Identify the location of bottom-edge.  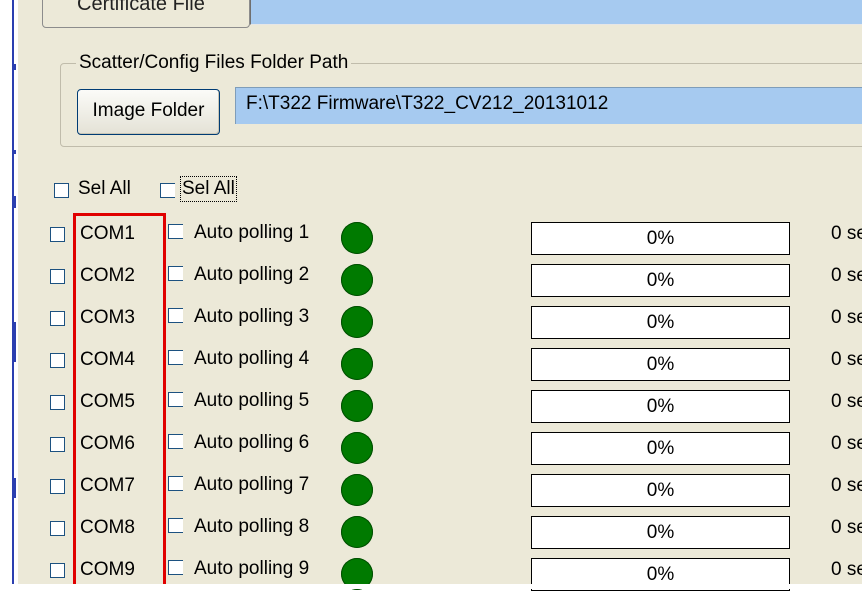
(431, 586).